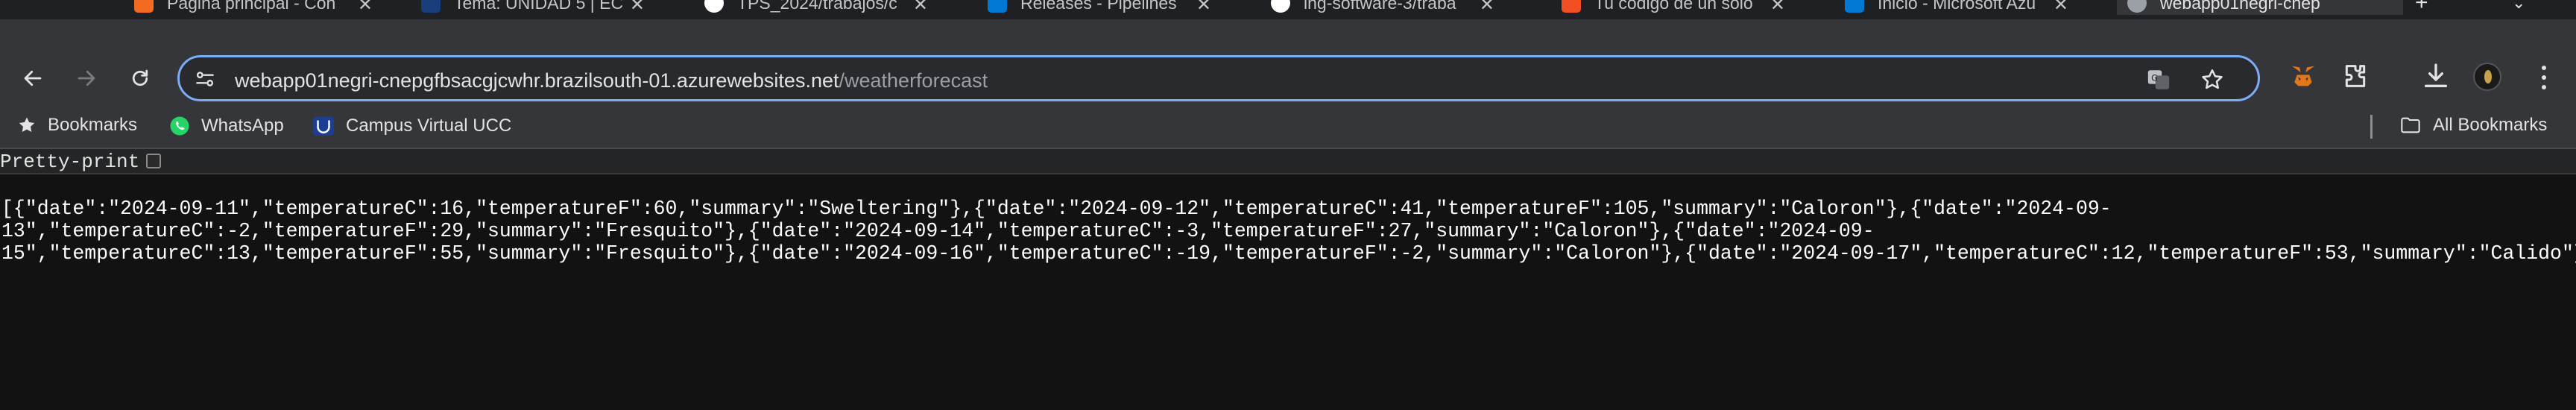 The width and height of the screenshot is (2576, 410). I want to click on profile-avatar, so click(2487, 77).